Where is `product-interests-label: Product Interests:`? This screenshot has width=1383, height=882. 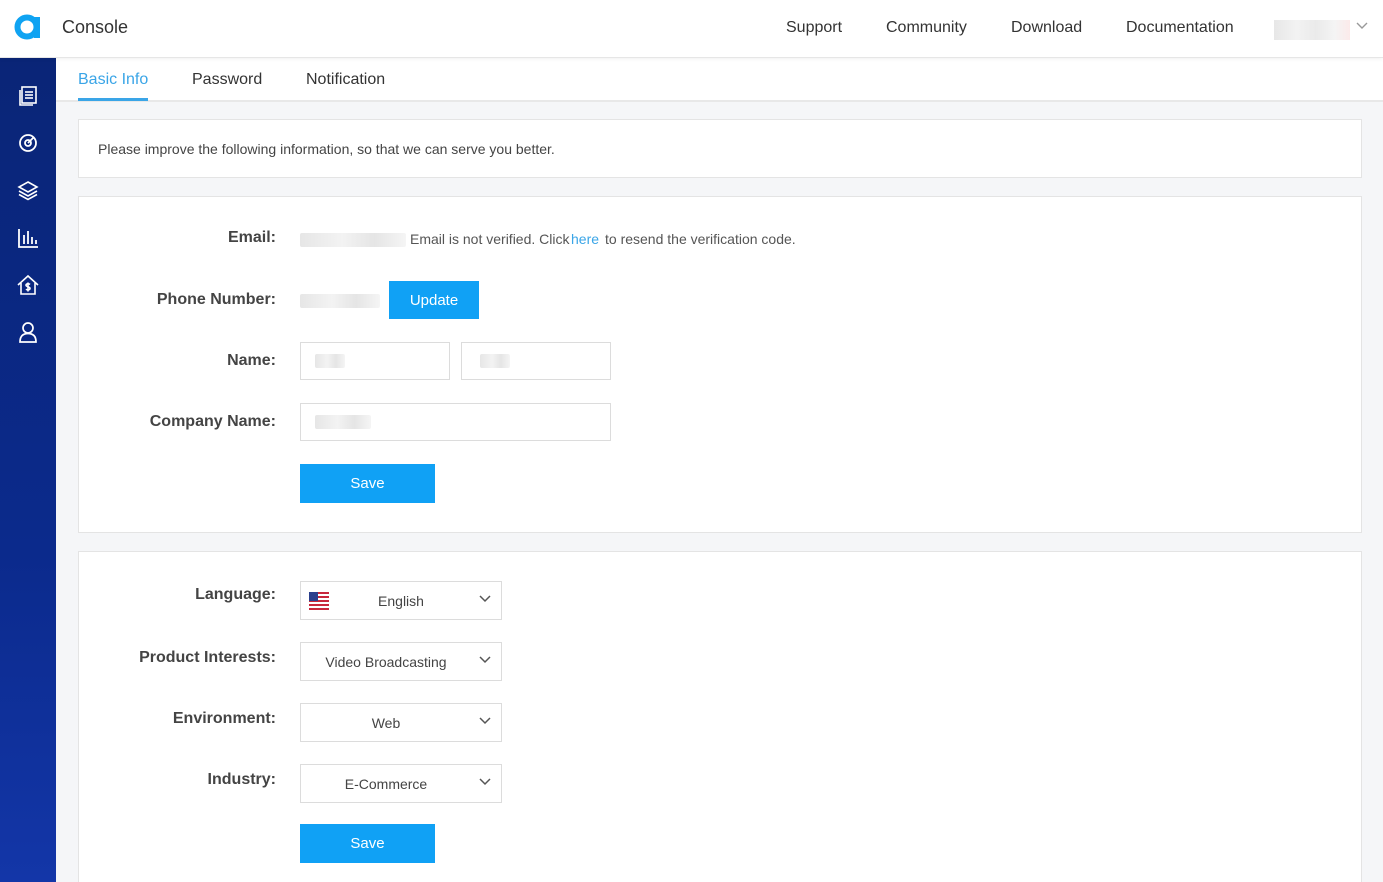
product-interests-label: Product Interests: is located at coordinates (207, 657).